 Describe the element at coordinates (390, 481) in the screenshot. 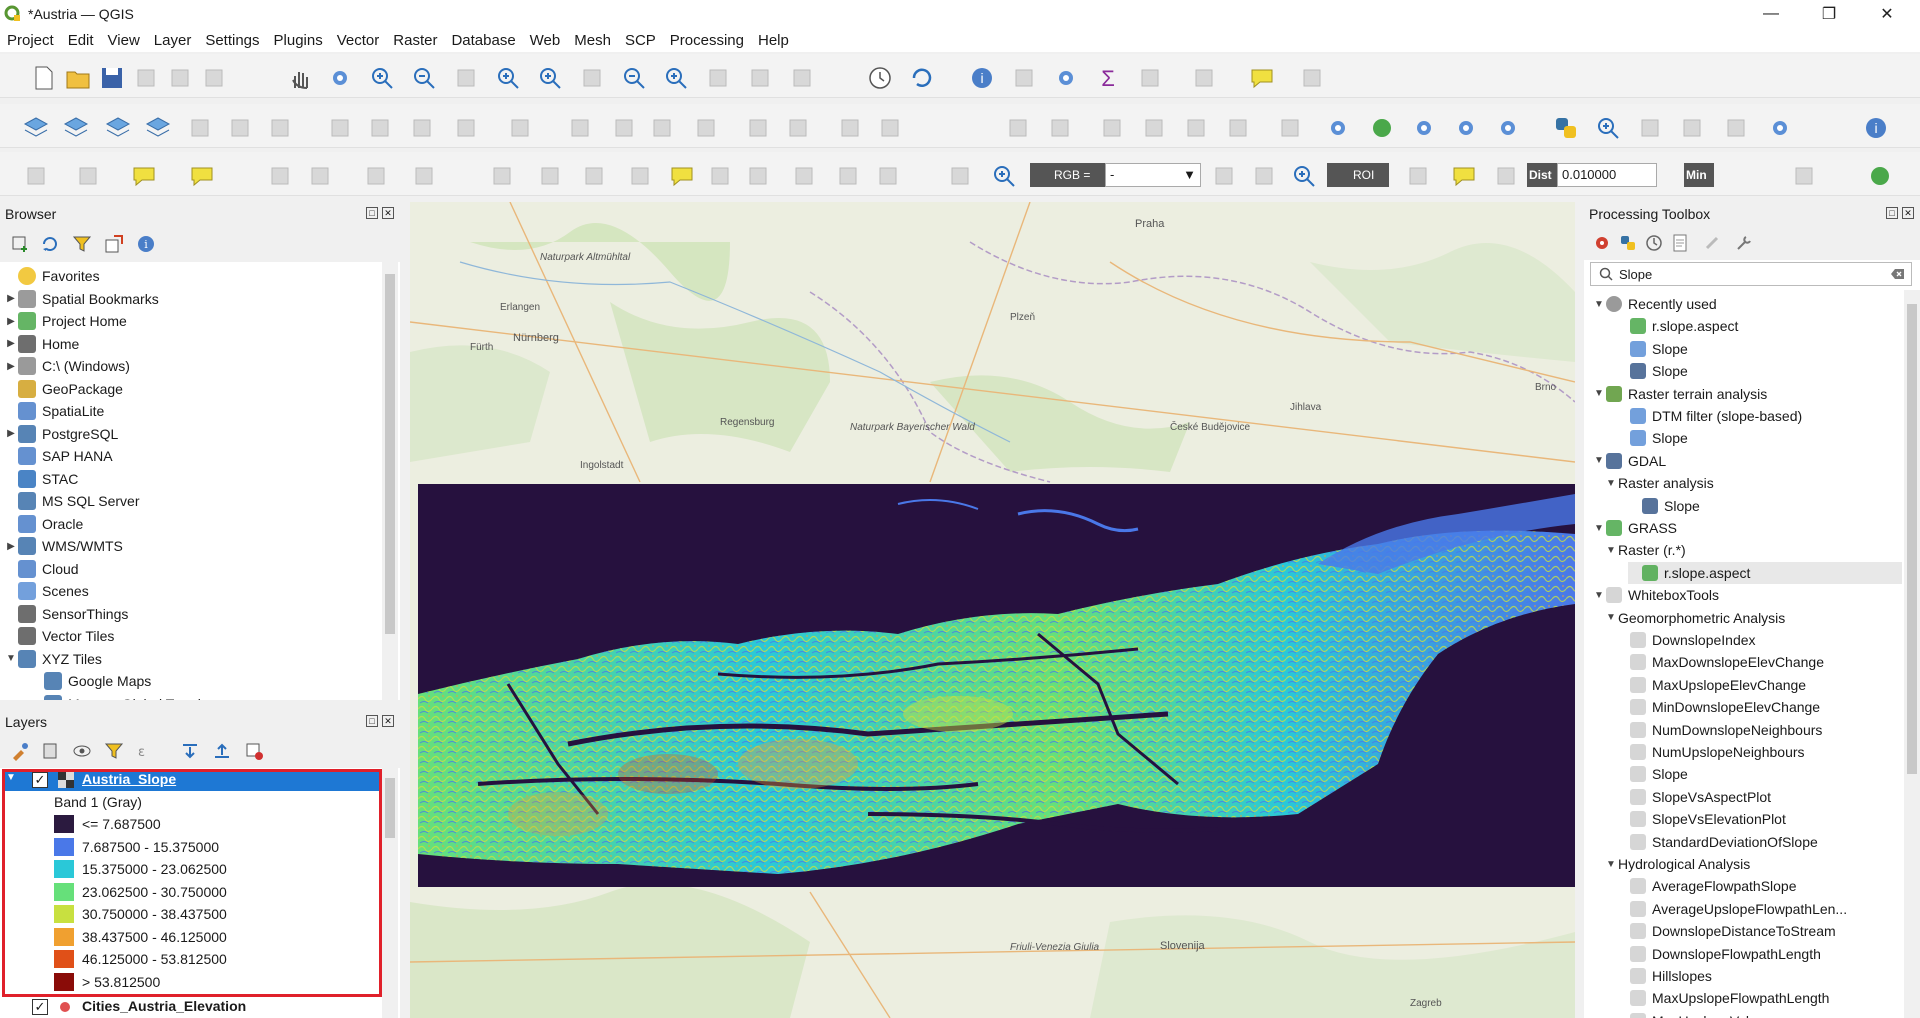

I see `browser-scrollbar` at that location.